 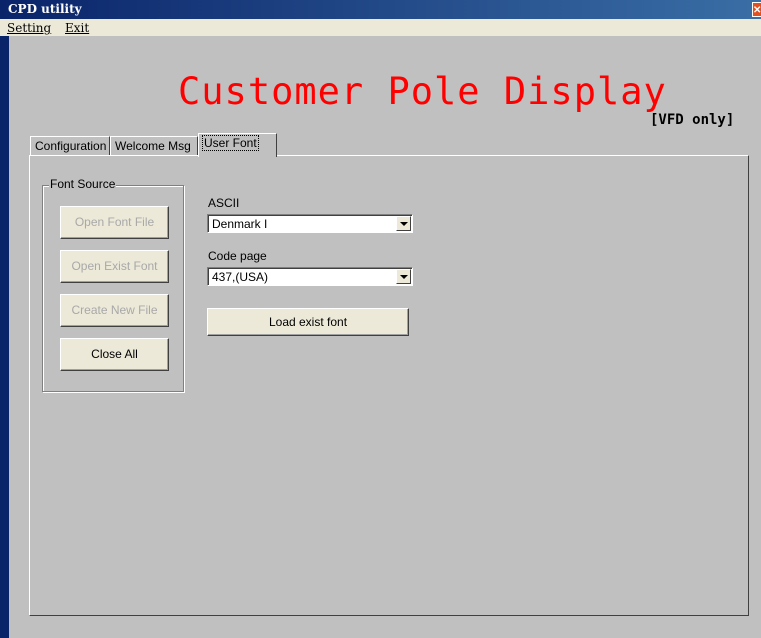 What do you see at coordinates (77, 28) in the screenshot?
I see `menu-exit-label: Exit` at bounding box center [77, 28].